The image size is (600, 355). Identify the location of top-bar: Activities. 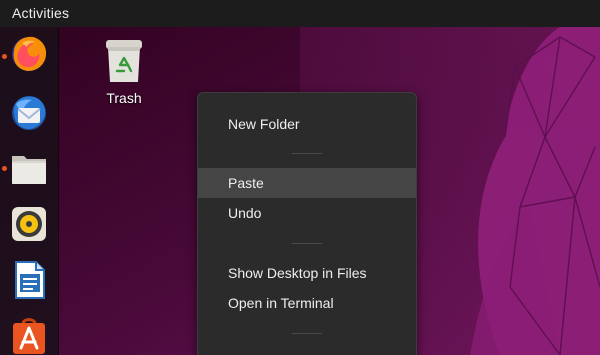
(300, 13).